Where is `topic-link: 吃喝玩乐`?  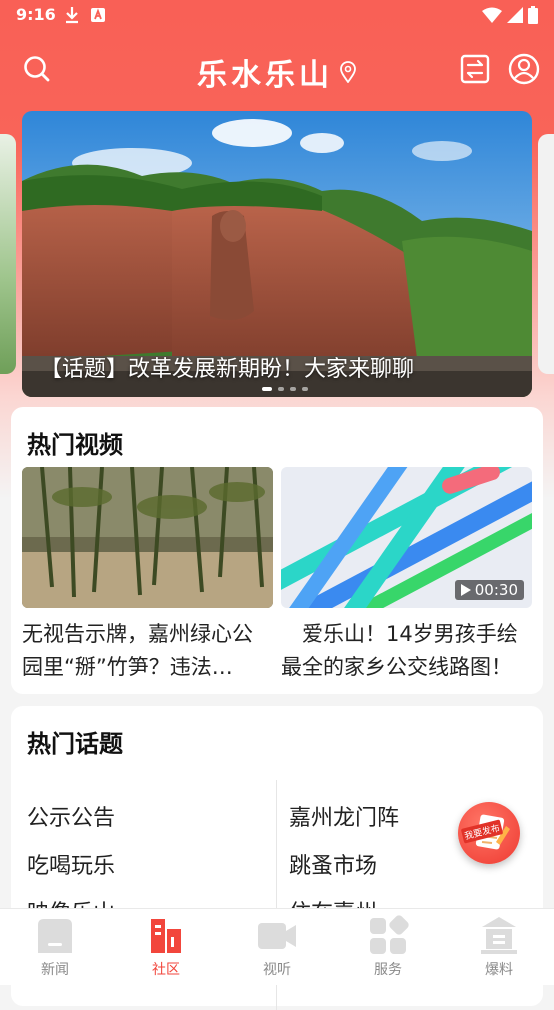 topic-link: 吃喝玩乐 is located at coordinates (71, 864).